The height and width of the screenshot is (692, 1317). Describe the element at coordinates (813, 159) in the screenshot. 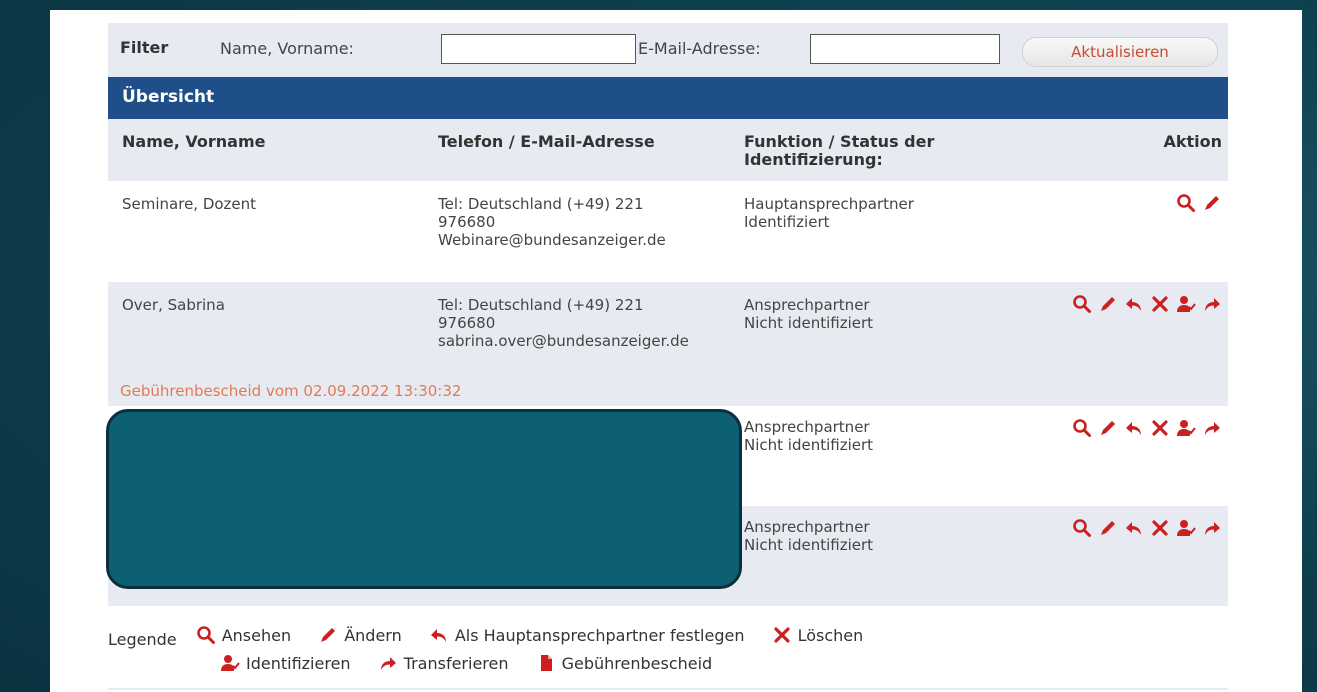

I see `col-function-header-line2: Identifizierung:` at that location.